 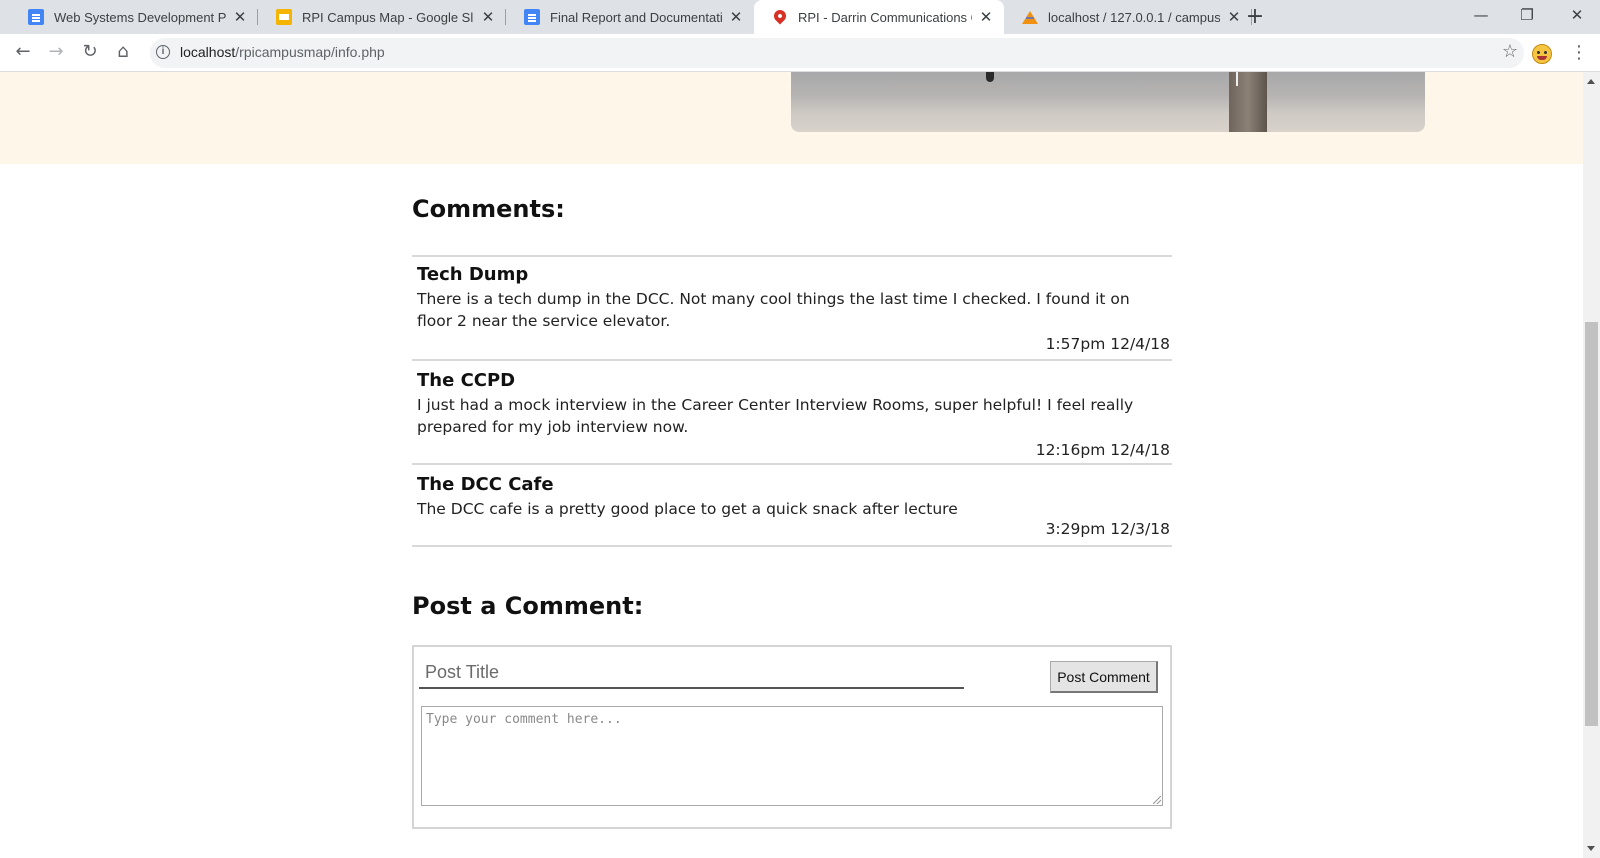 I want to click on post-title-input, so click(x=691, y=673).